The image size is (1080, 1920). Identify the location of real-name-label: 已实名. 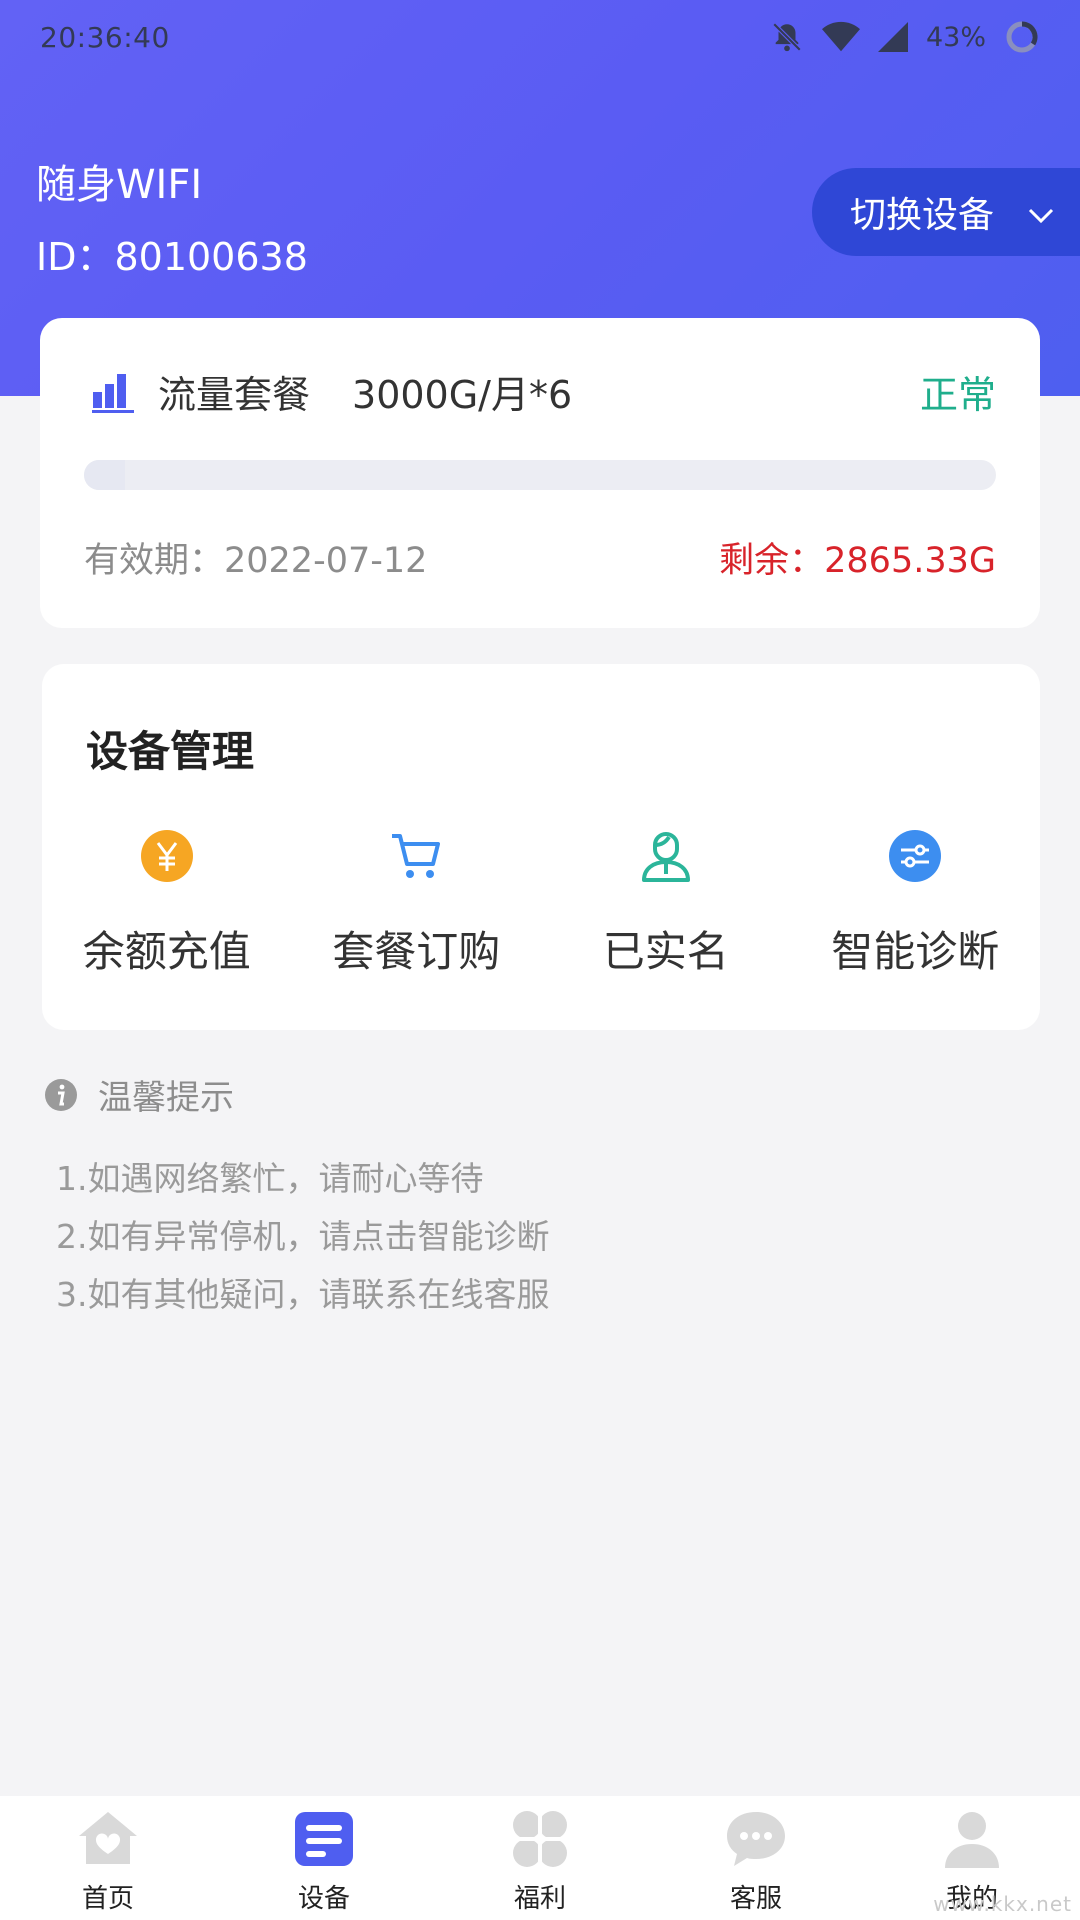
(665, 951).